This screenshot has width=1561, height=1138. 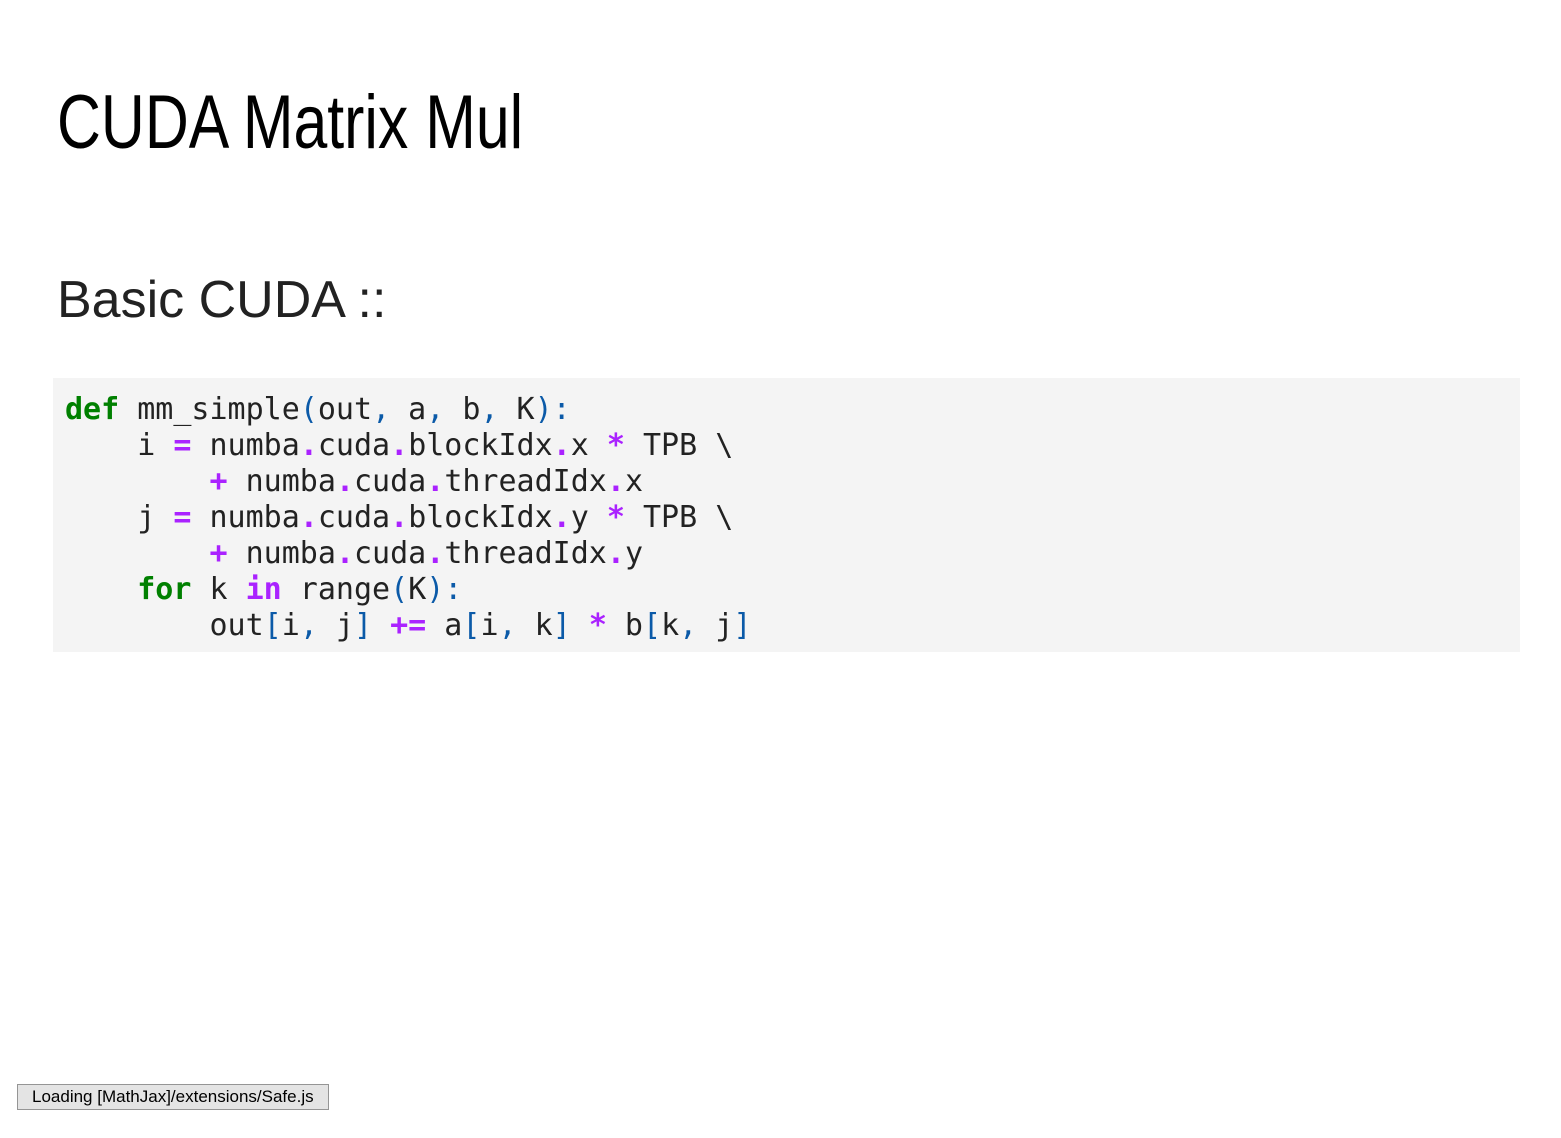 What do you see at coordinates (290, 122) in the screenshot?
I see `slide-title: CUDA Matrix Mul` at bounding box center [290, 122].